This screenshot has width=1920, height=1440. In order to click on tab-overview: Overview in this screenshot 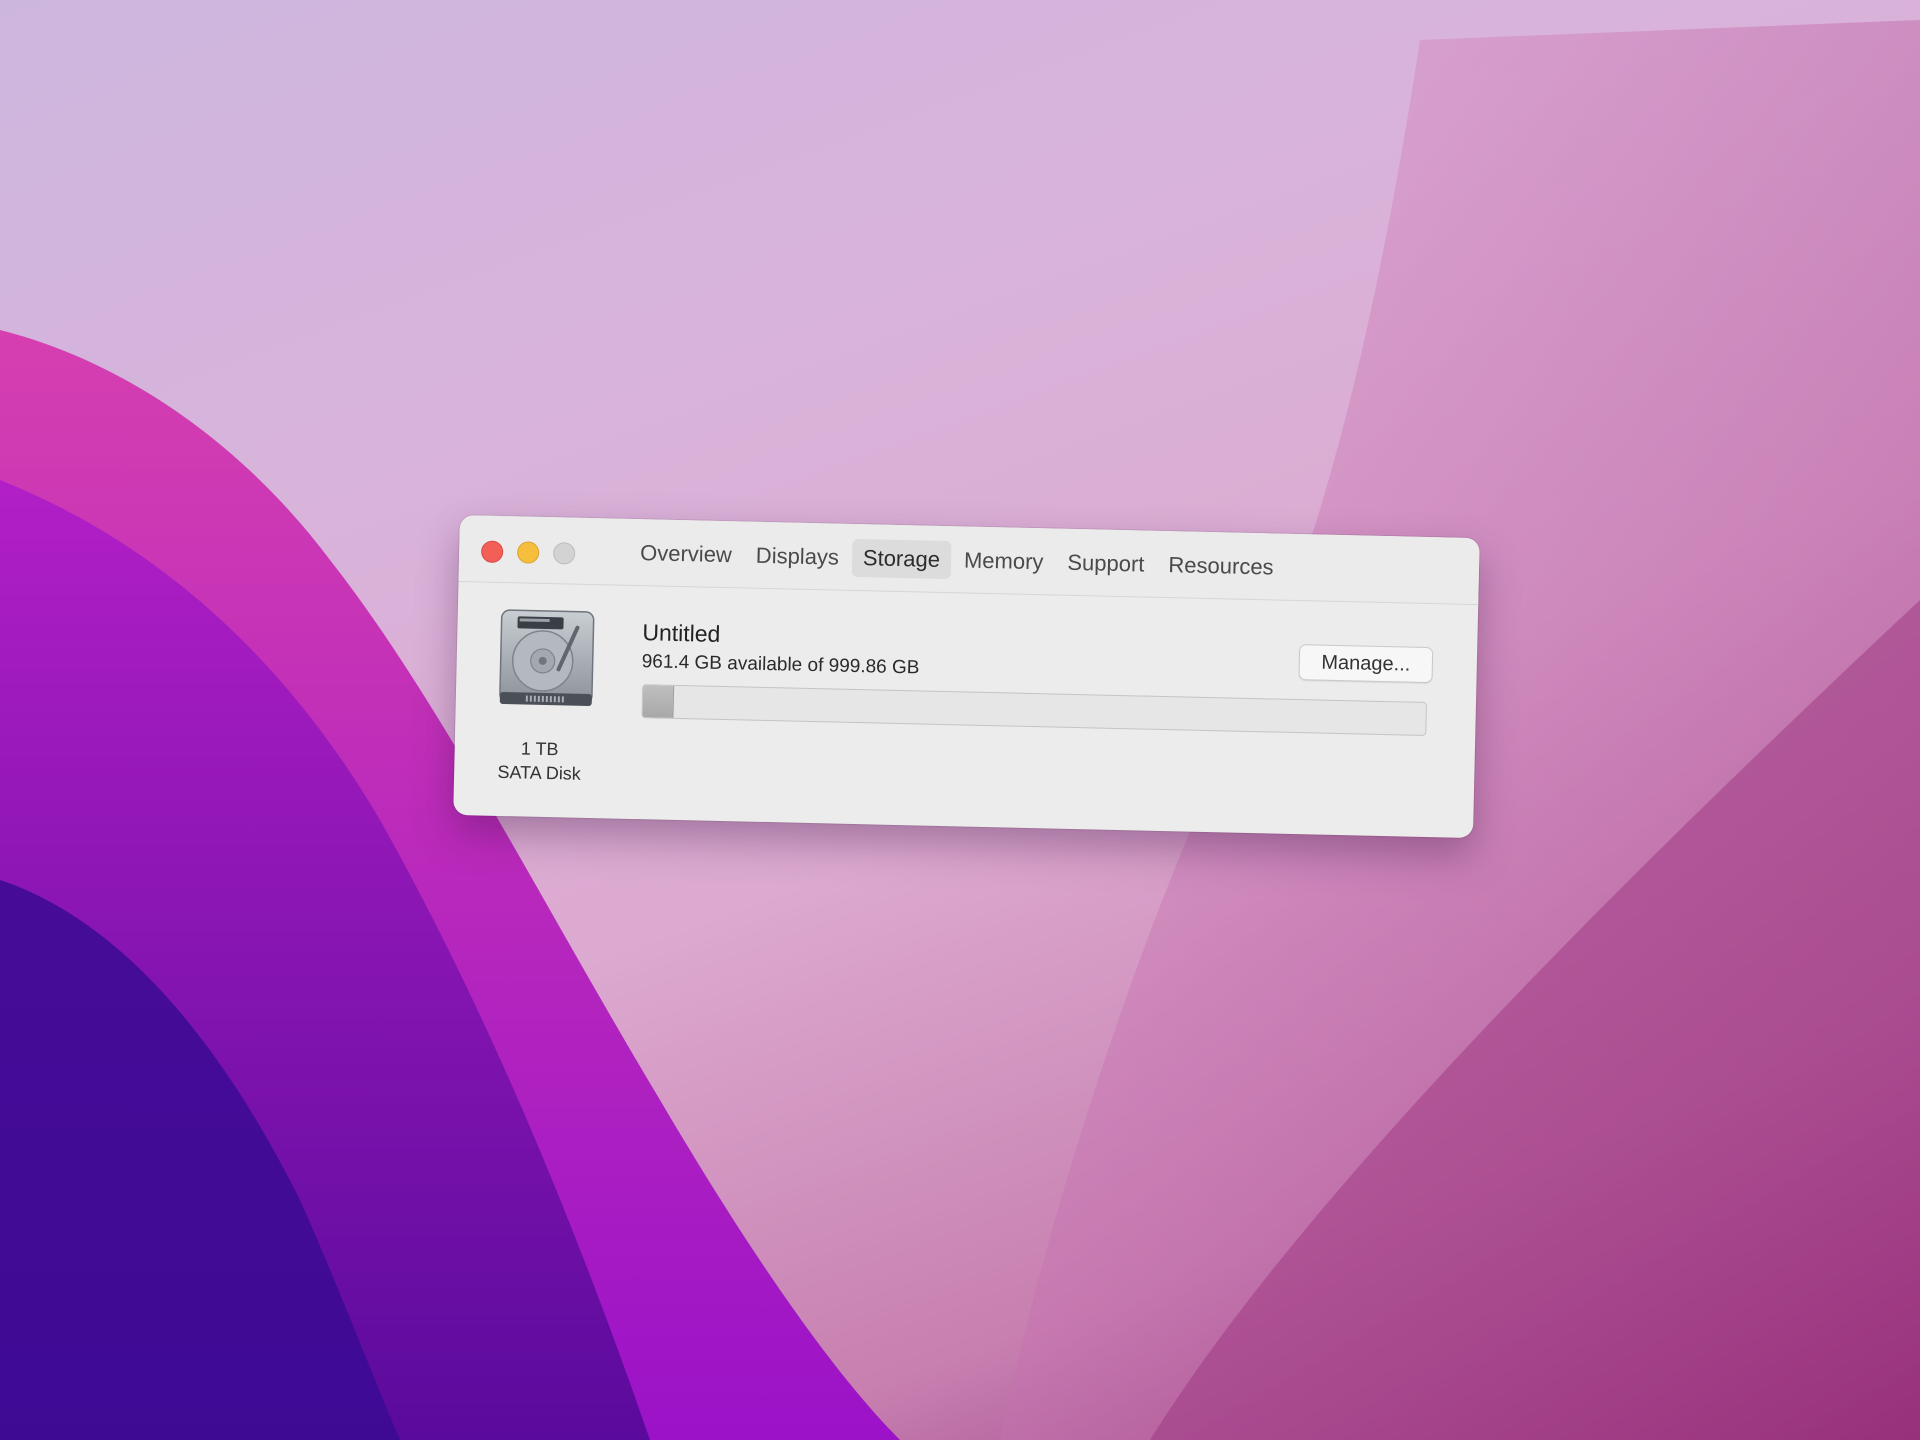, I will do `click(686, 554)`.